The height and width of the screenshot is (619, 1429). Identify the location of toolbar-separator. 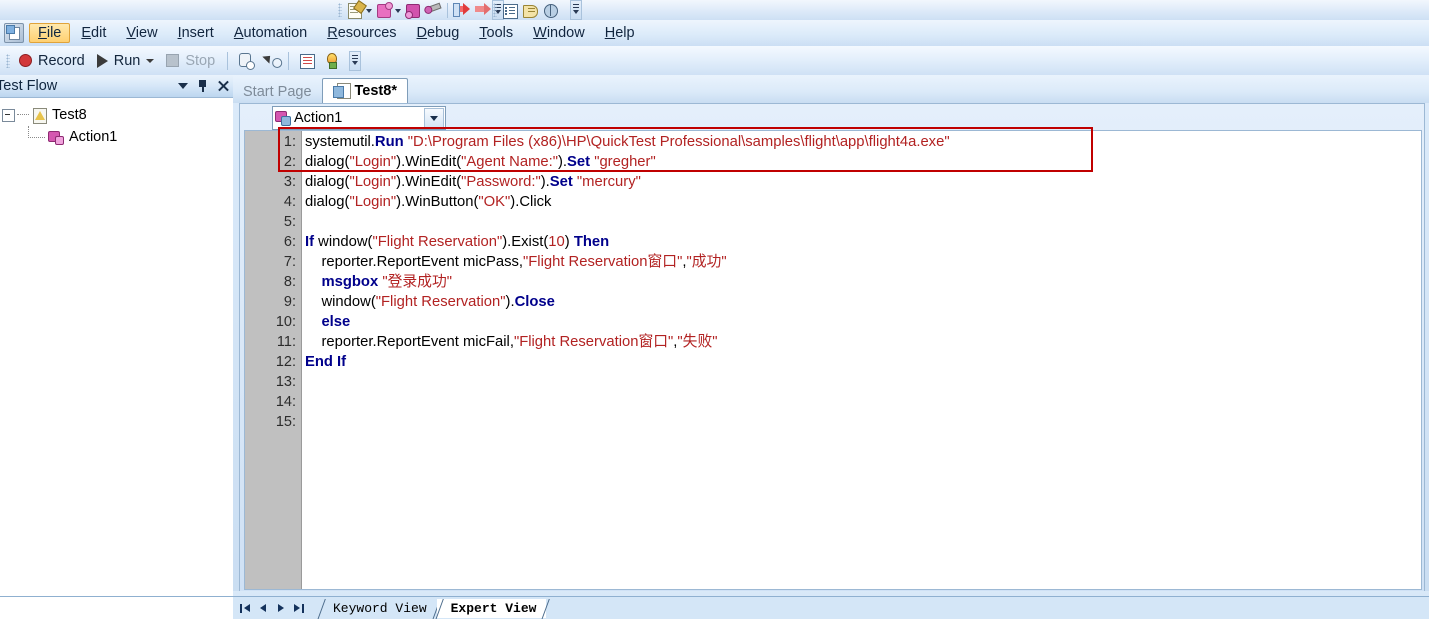
(447, 10).